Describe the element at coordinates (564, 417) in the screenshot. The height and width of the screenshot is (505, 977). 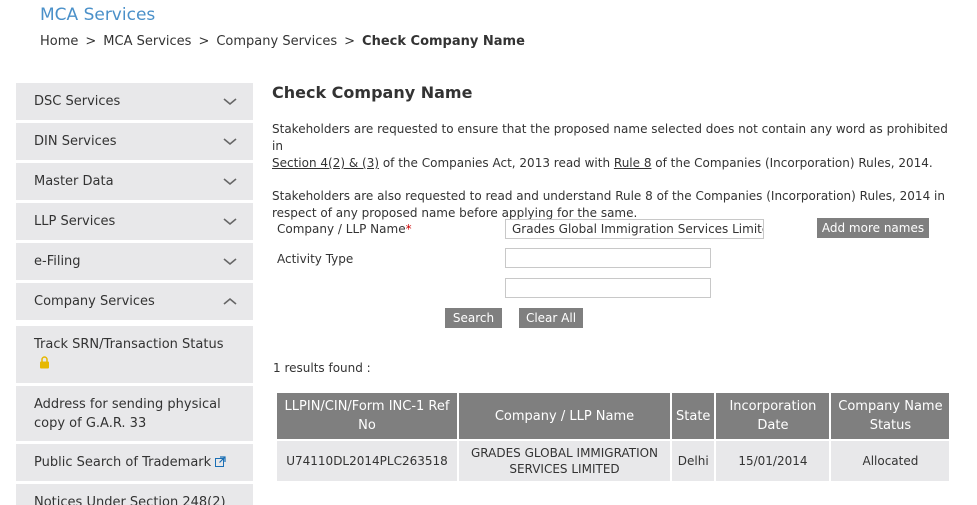
I see `column-header-company-name: Company / LLP Name` at that location.